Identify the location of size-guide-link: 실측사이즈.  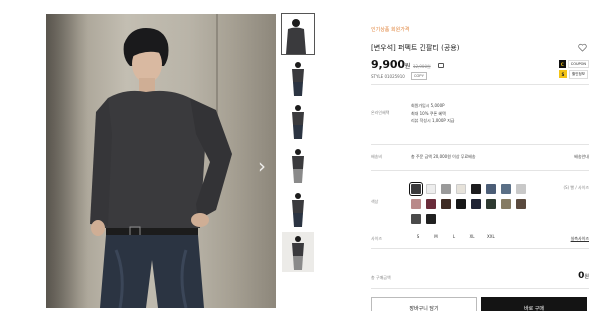
(580, 239).